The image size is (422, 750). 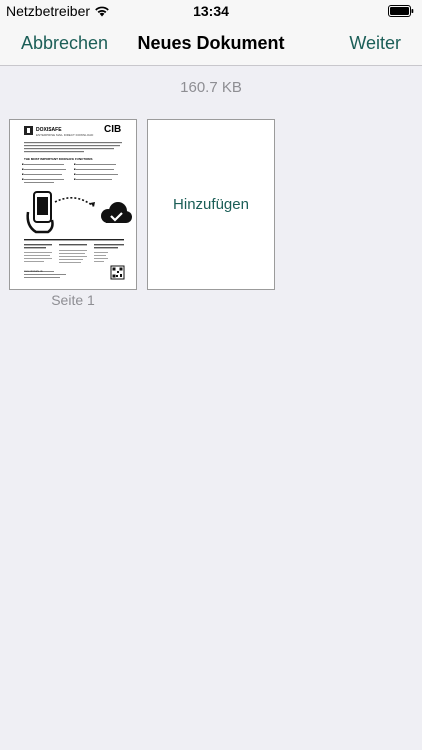 I want to click on add-page-button: Hinzufügen, so click(x=211, y=204).